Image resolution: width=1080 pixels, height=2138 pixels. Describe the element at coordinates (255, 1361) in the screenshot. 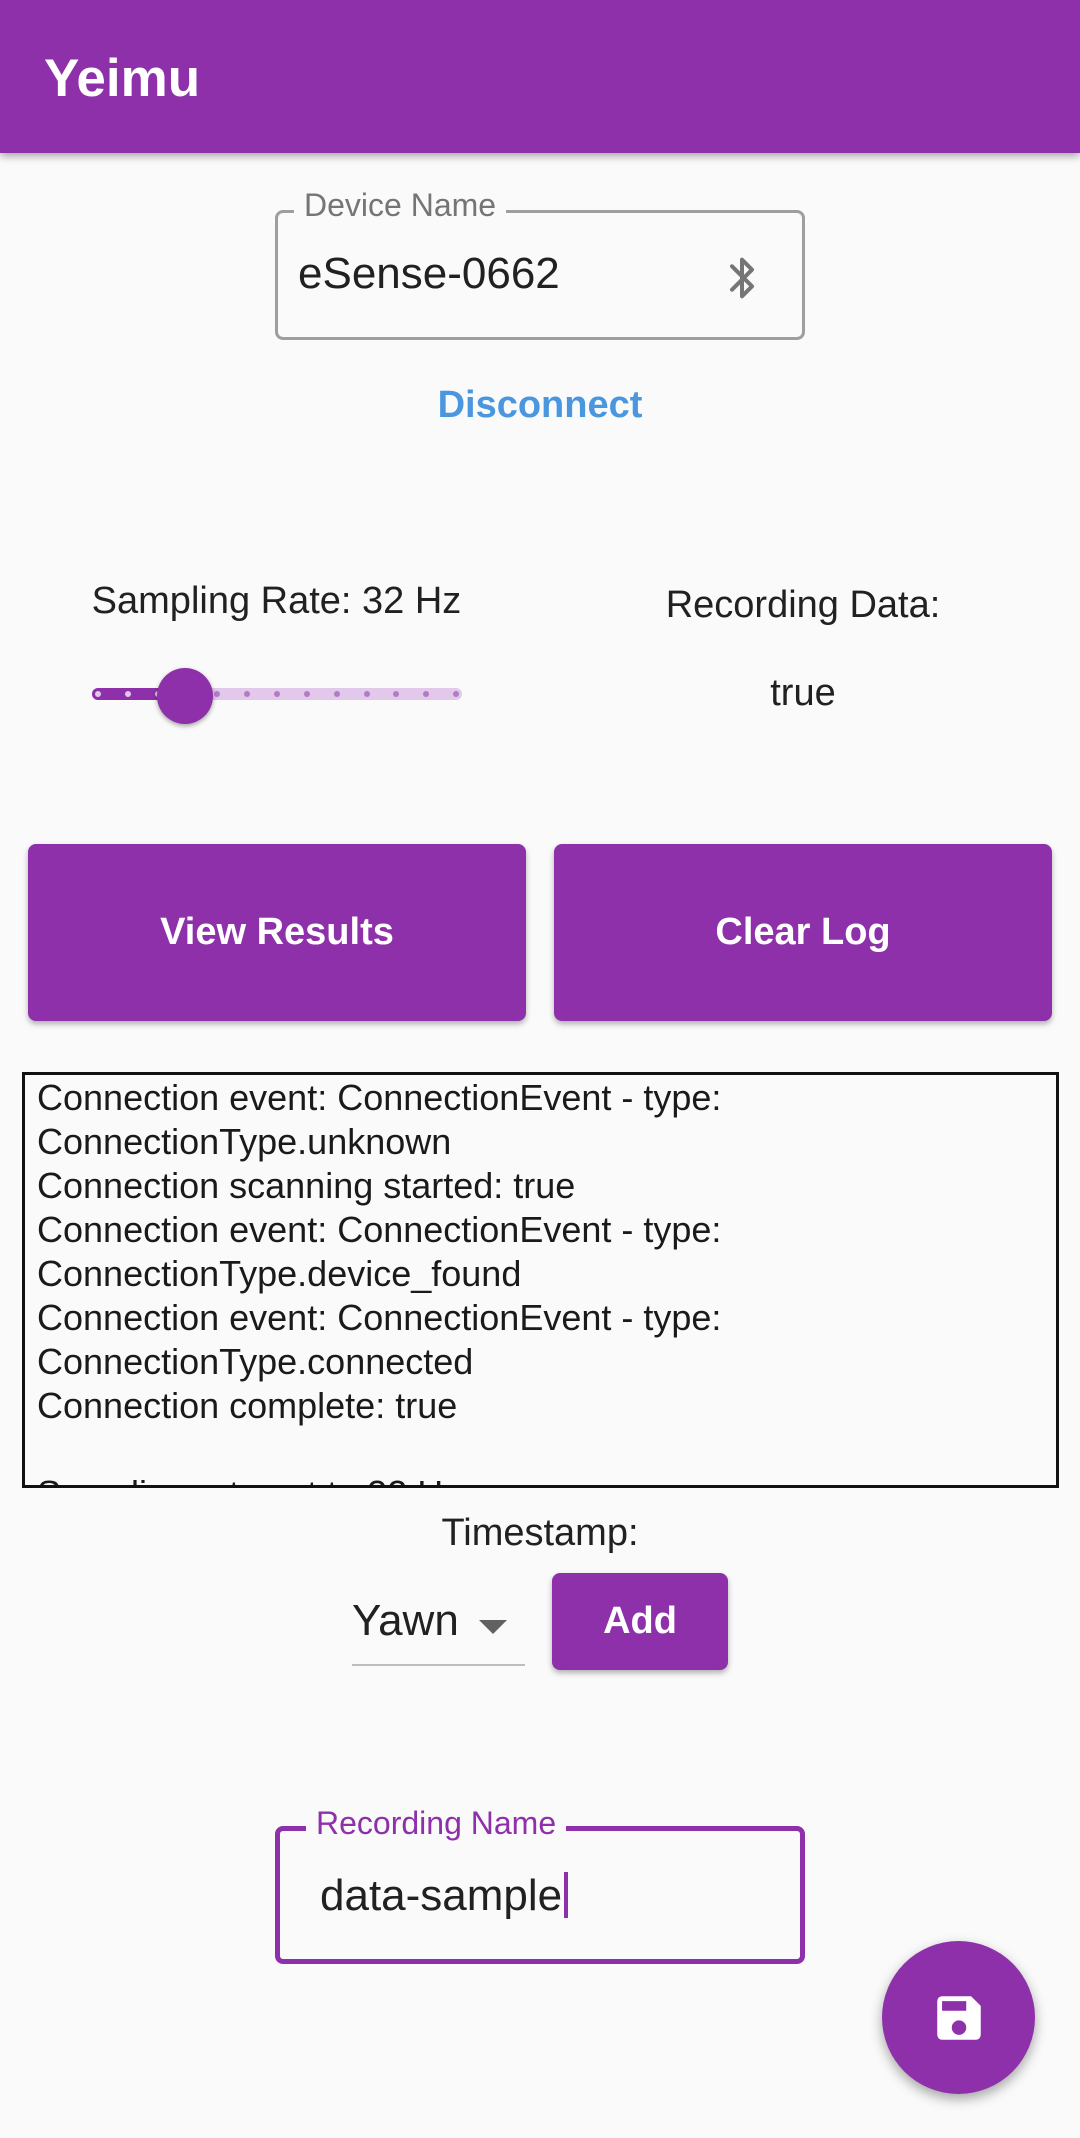

I see `log-line: ConnectionType.connected` at that location.